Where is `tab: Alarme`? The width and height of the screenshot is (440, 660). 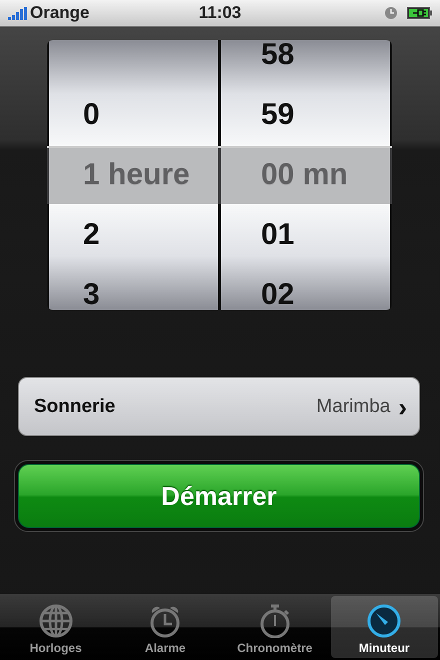
tab: Alarme is located at coordinates (165, 627).